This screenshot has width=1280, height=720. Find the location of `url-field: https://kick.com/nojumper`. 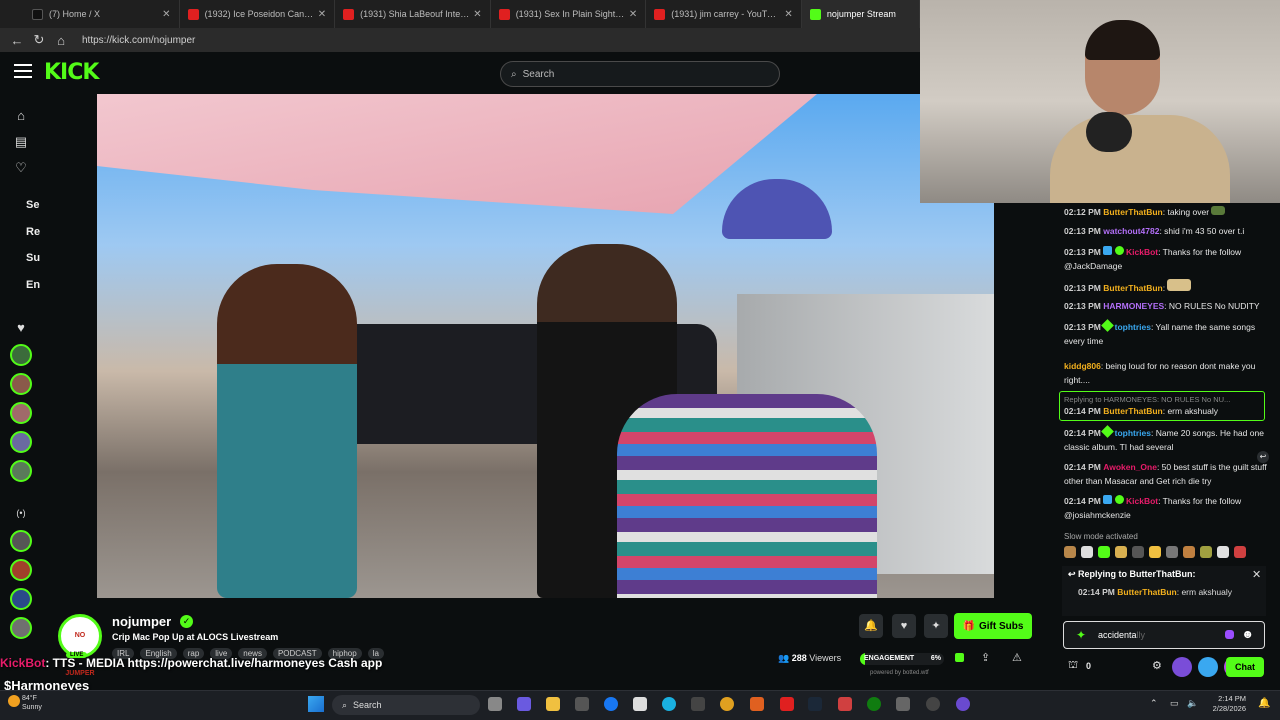

url-field: https://kick.com/nojumper is located at coordinates (138, 40).